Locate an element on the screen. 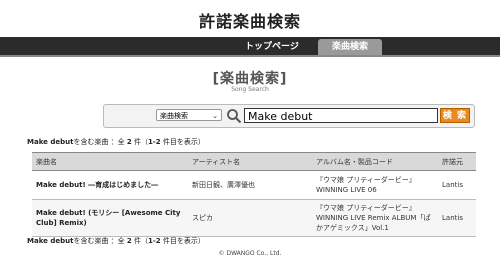 This screenshot has height=262, width=500. search-button: 検 索 is located at coordinates (455, 115).